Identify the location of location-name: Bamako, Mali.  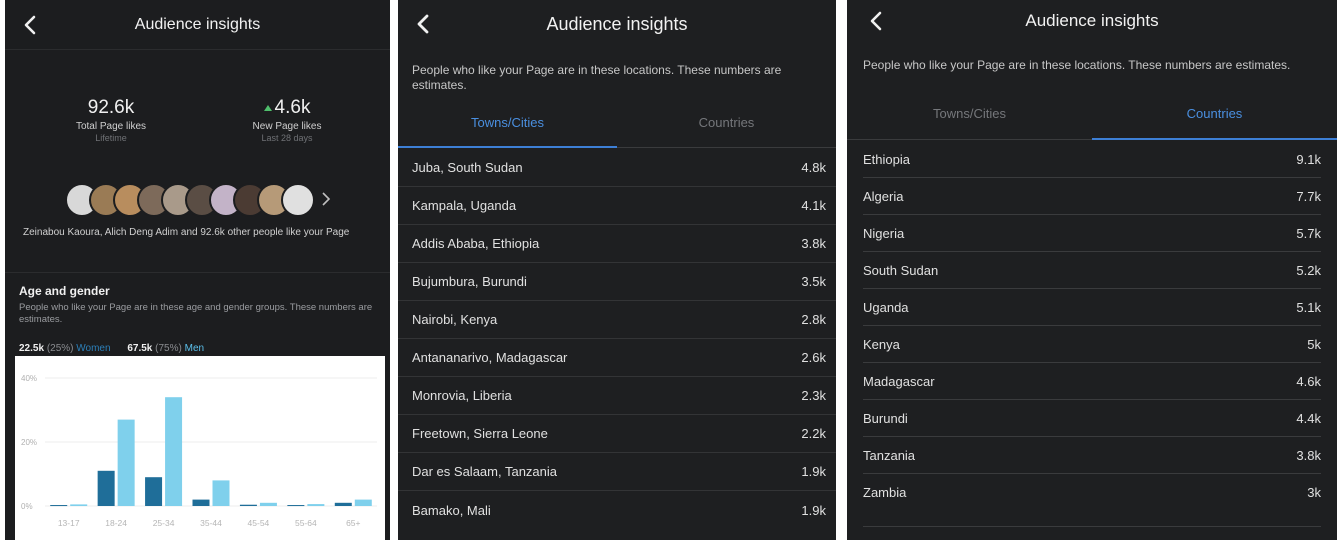
(451, 510).